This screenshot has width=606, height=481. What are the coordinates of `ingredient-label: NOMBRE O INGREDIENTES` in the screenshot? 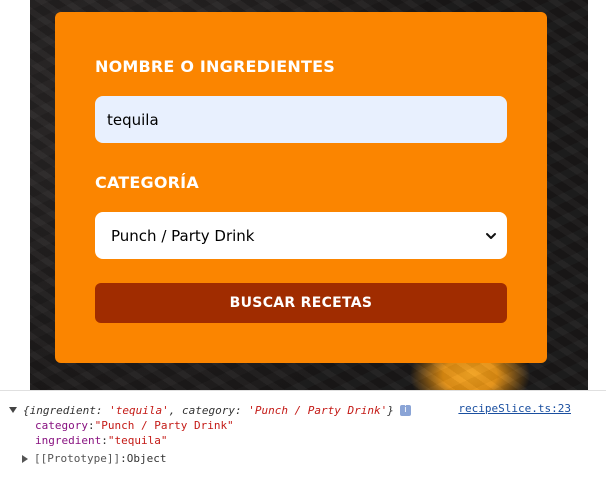 It's located at (215, 66).